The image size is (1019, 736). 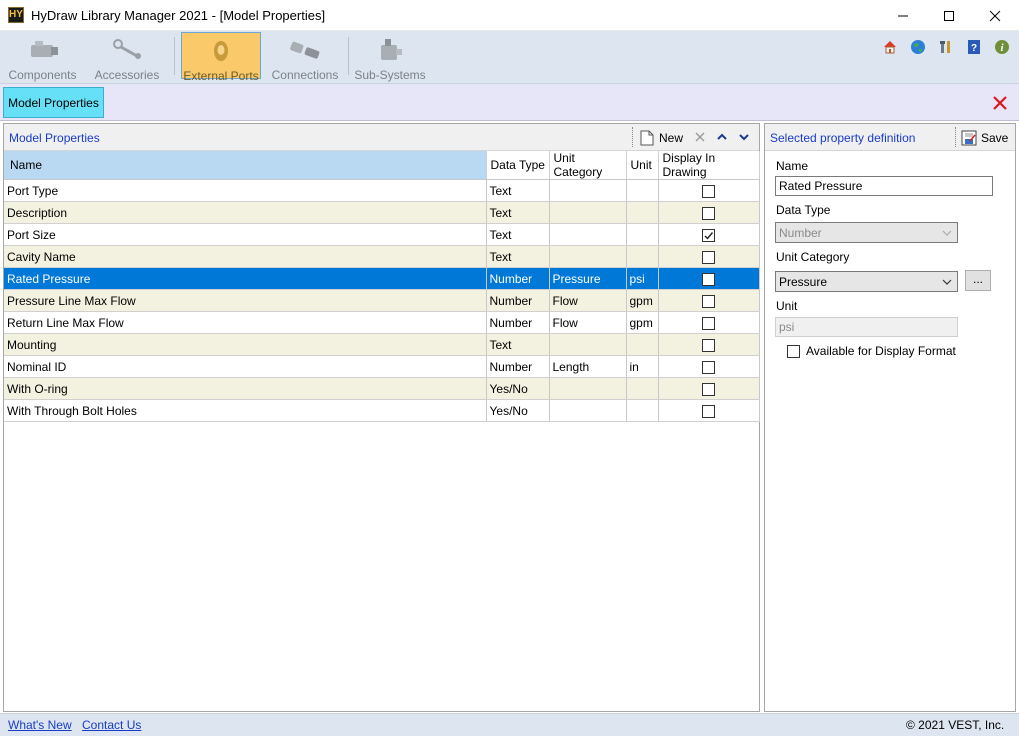 What do you see at coordinates (995, 15) in the screenshot?
I see `close-window-button` at bounding box center [995, 15].